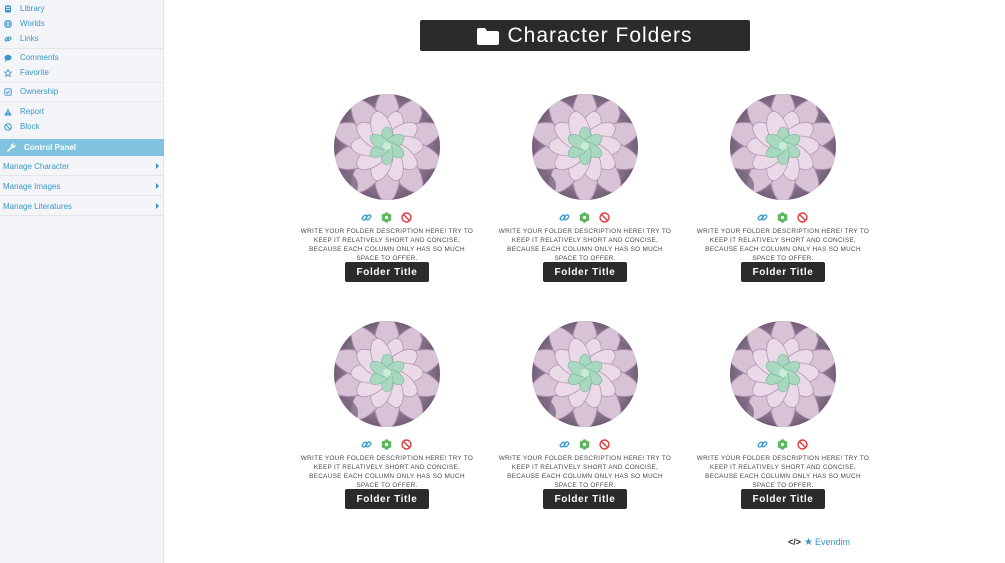  What do you see at coordinates (82, 186) in the screenshot?
I see `sidebar-item-manage-images: Manage Images` at bounding box center [82, 186].